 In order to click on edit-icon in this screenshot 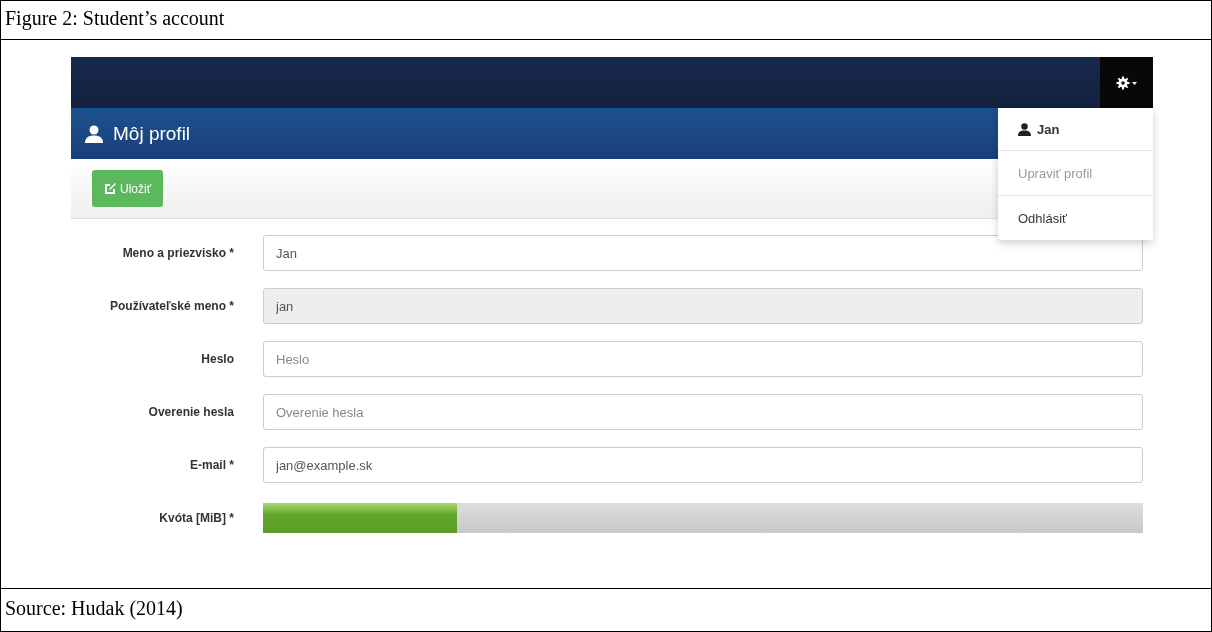, I will do `click(110, 188)`.